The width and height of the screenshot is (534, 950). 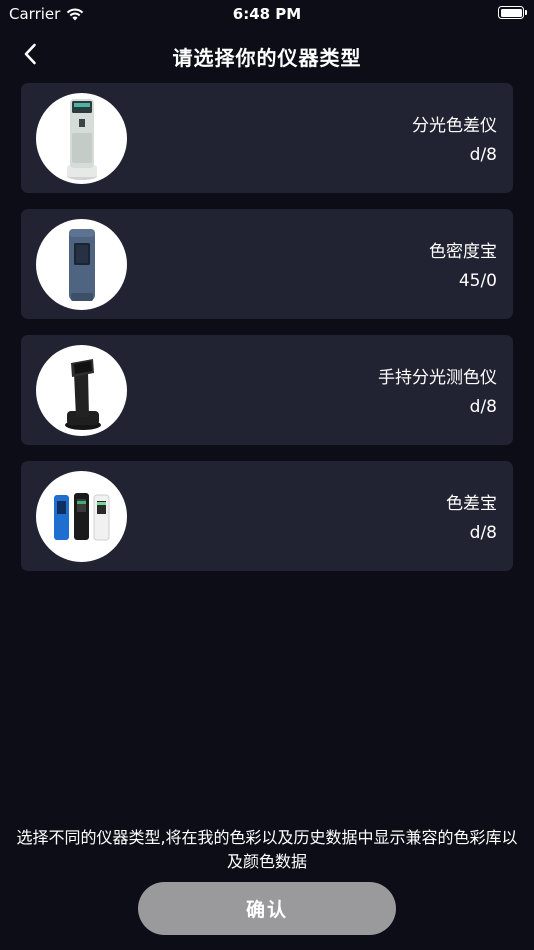 I want to click on three-colorimeters-image, so click(x=82, y=517).